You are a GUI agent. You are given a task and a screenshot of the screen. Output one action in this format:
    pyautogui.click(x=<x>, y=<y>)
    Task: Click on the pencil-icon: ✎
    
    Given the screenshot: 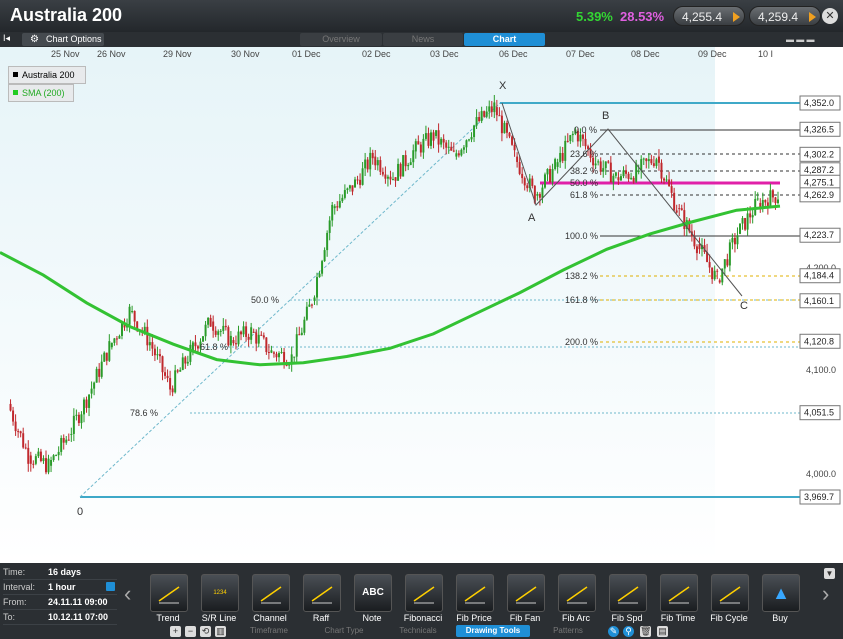 What is the action you would take?
    pyautogui.click(x=613, y=631)
    